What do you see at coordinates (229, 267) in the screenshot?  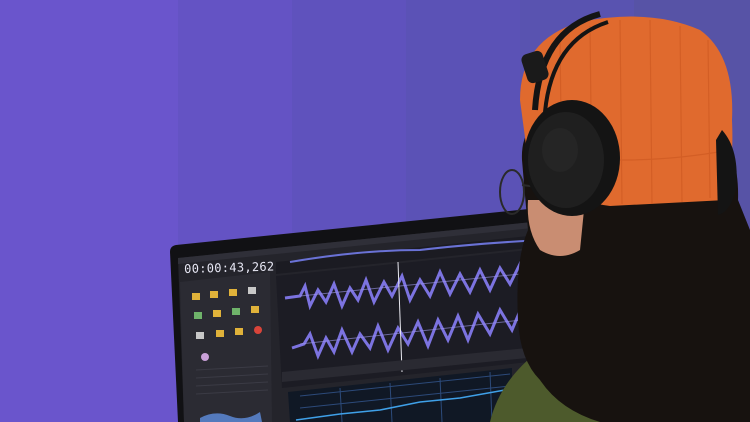 I see `editor-timecode: 00:00:43,262` at bounding box center [229, 267].